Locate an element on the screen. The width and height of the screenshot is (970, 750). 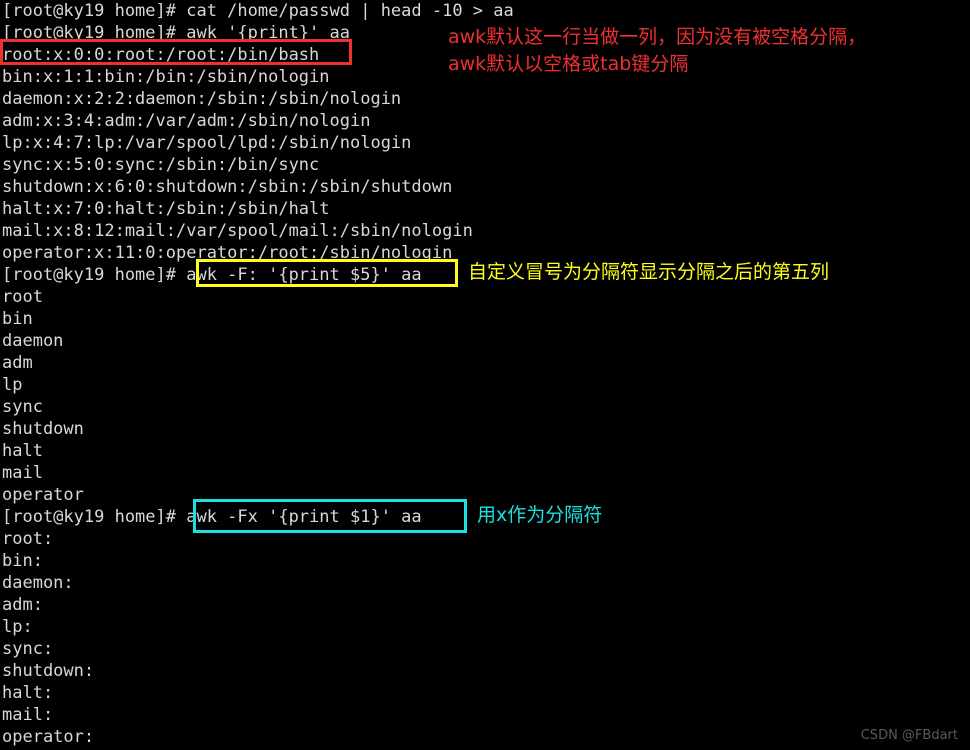
terminal-line: shutdown: is located at coordinates (48, 671).